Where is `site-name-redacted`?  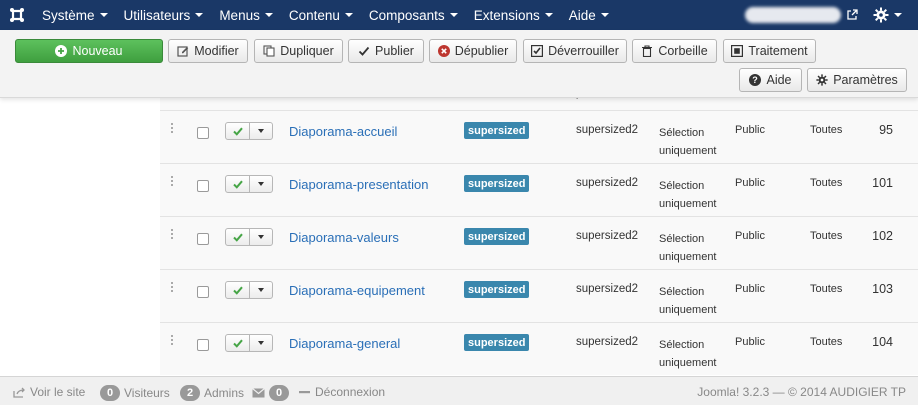
site-name-redacted is located at coordinates (793, 15).